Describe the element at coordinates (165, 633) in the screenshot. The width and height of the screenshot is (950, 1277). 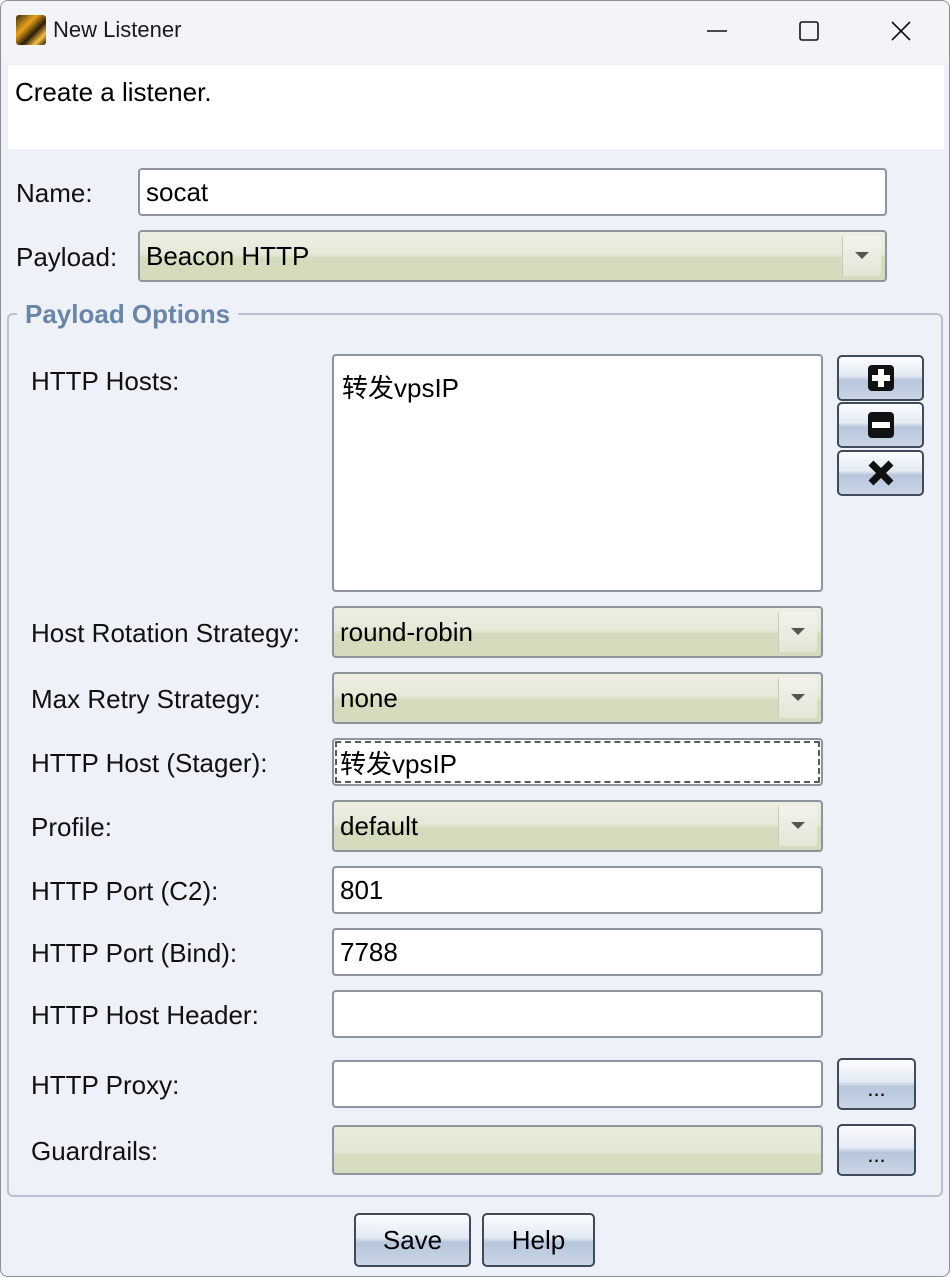
I see `rotation-label: Host Rotation Strategy:` at that location.